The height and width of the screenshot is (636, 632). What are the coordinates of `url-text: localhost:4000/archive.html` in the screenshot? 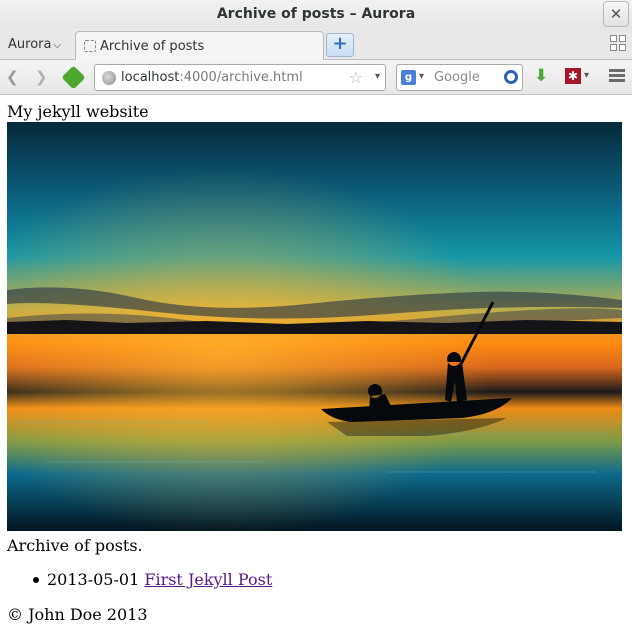 It's located at (212, 77).